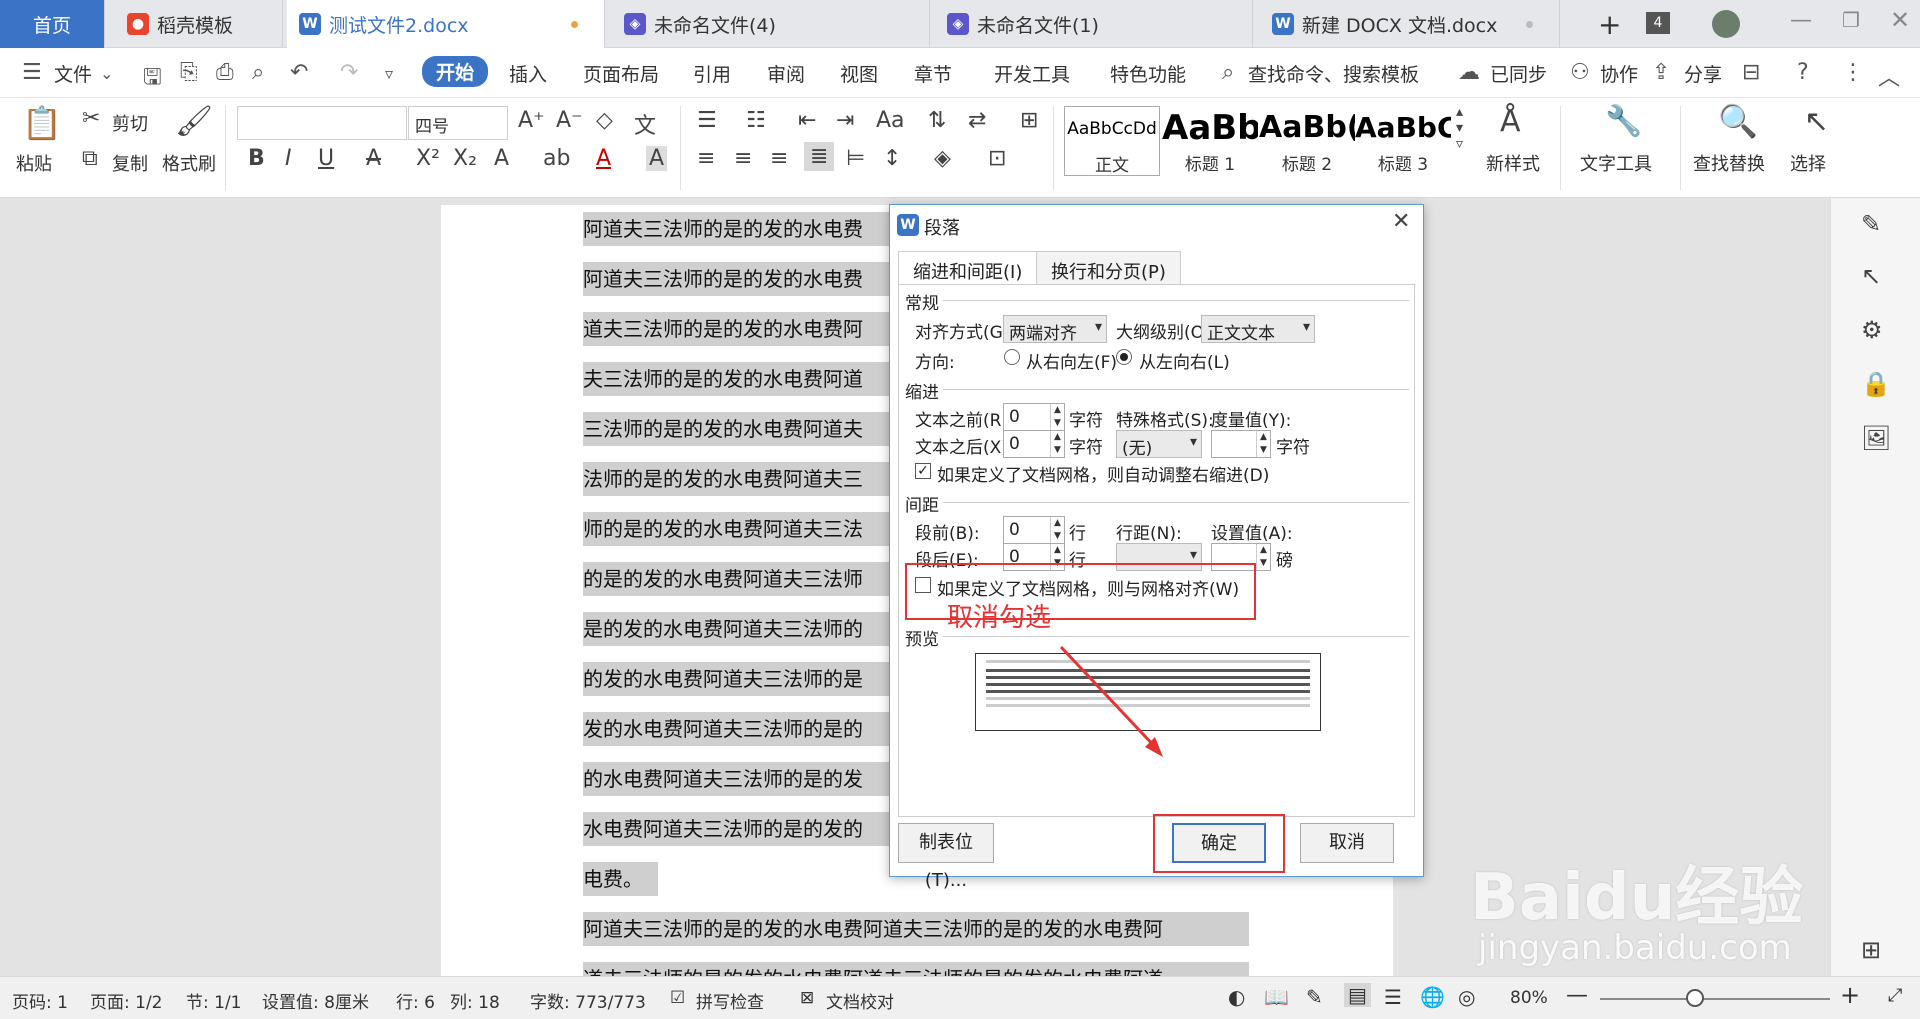 The height and width of the screenshot is (1019, 1920). What do you see at coordinates (1432, 997) in the screenshot?
I see `web-view-icon: 🌐` at bounding box center [1432, 997].